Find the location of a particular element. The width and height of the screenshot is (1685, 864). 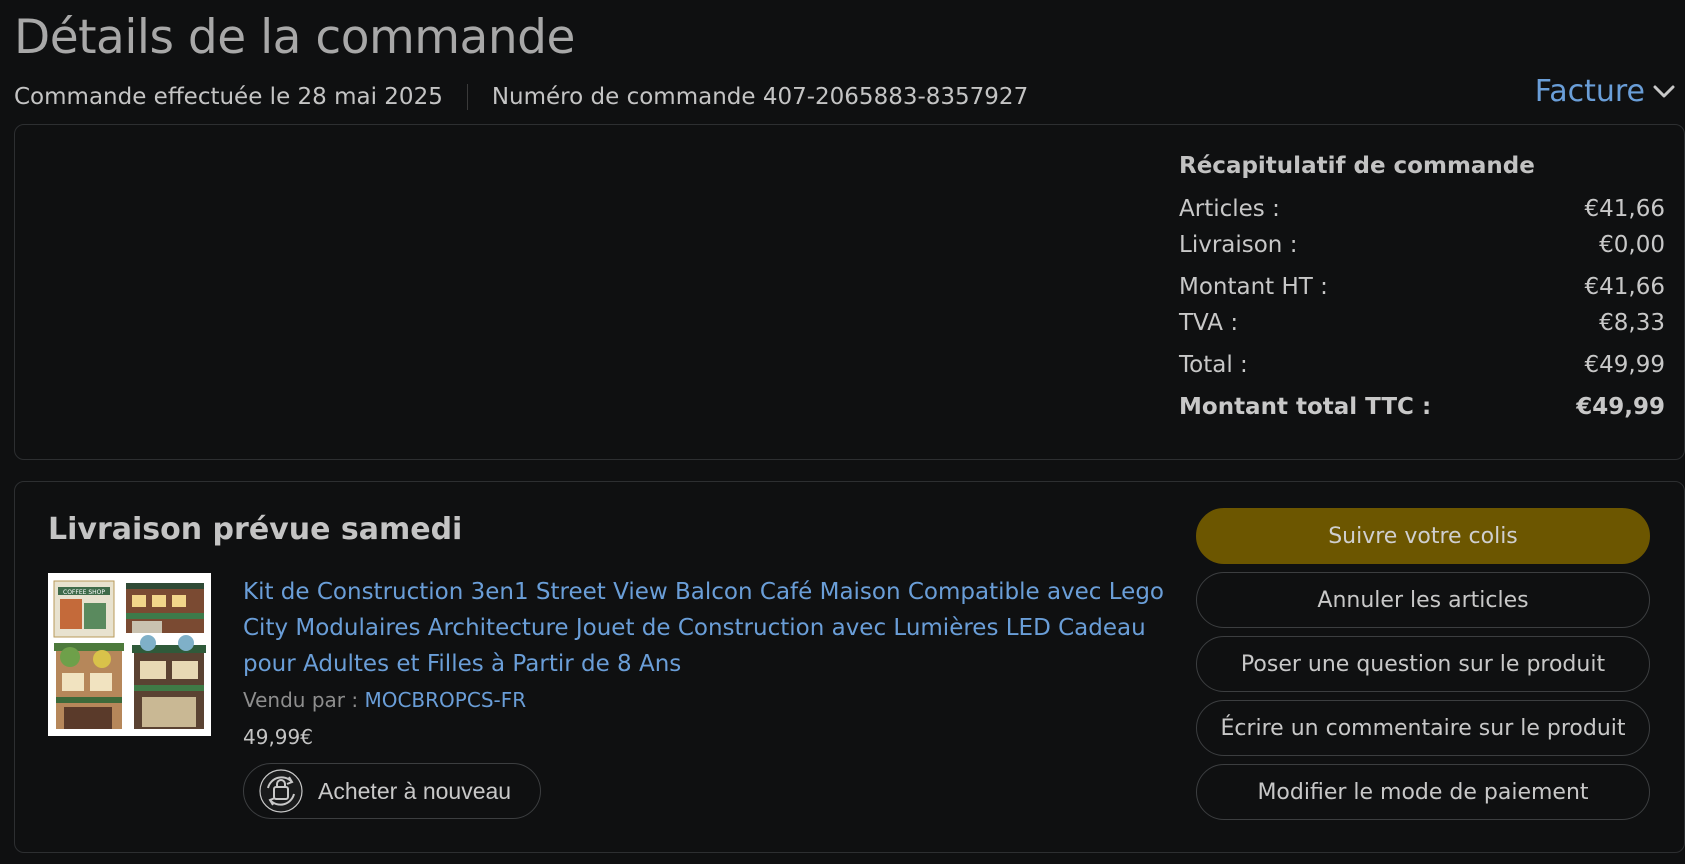

summary-title: Récapitulatif de commande is located at coordinates (1357, 166).